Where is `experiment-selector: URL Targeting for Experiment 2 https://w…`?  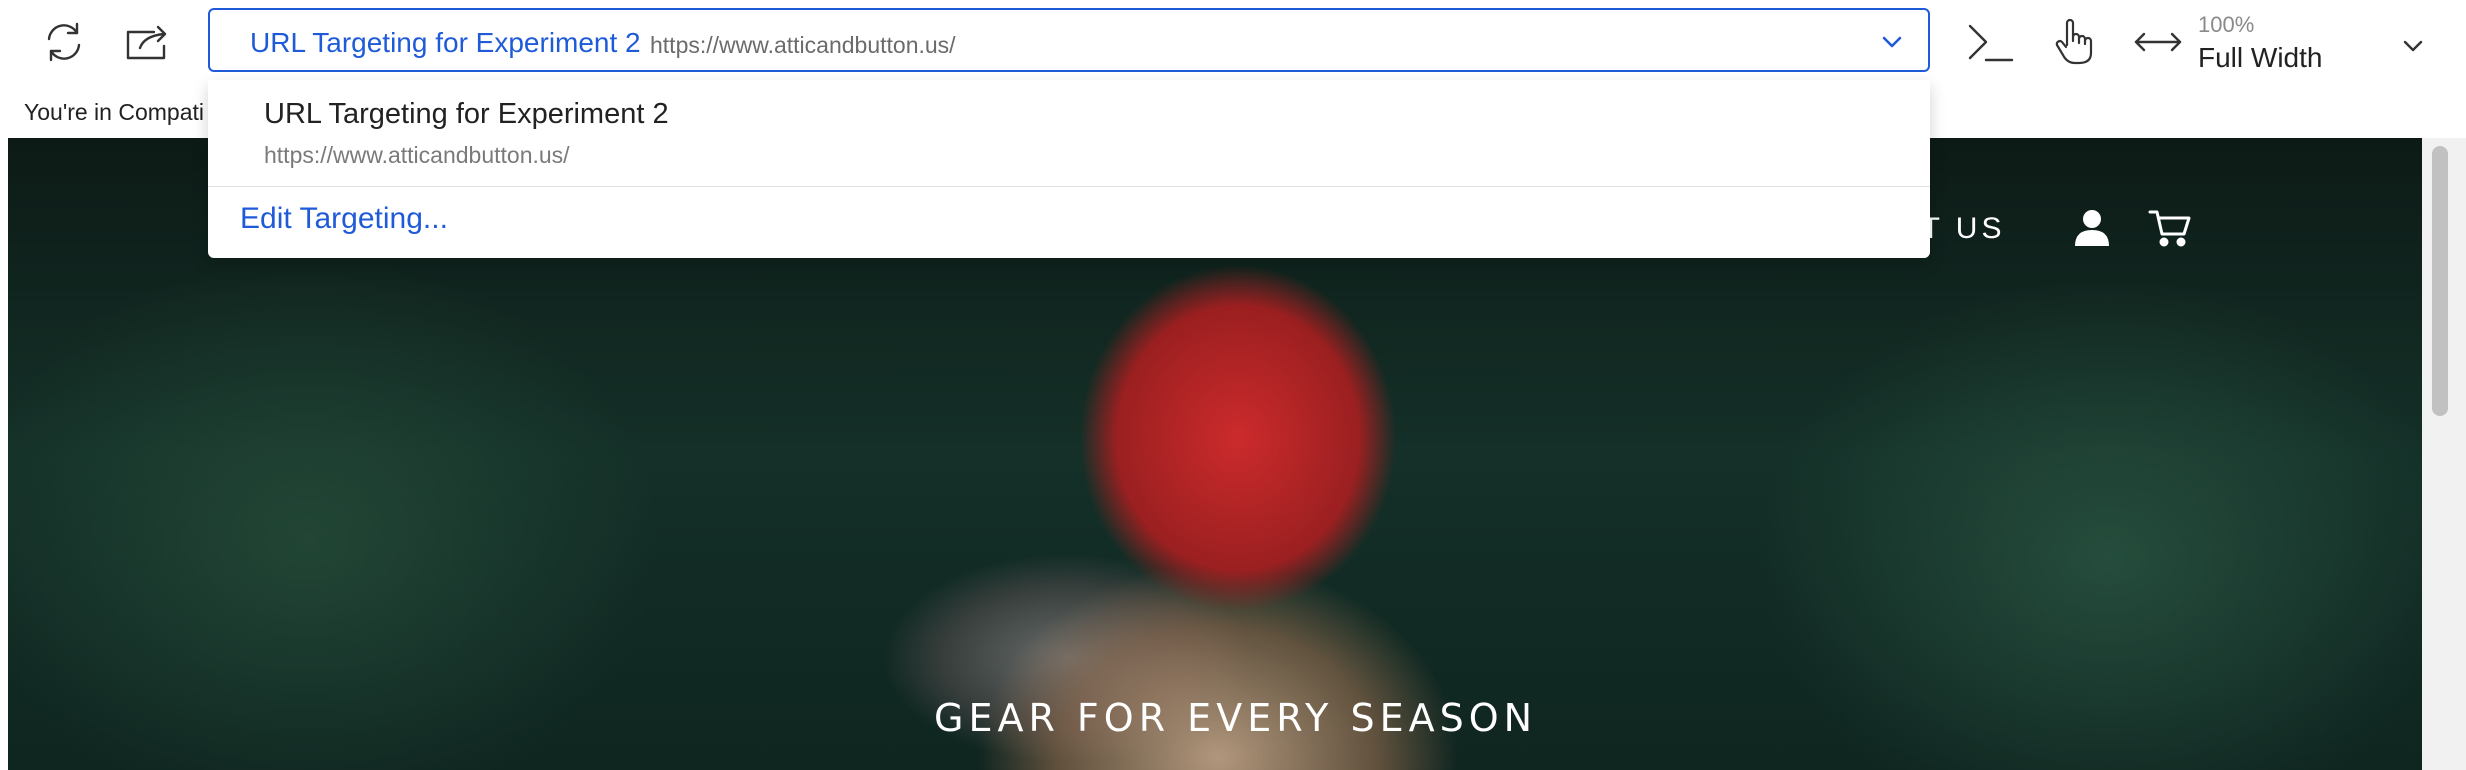
experiment-selector: URL Targeting for Experiment 2 https://w… is located at coordinates (1069, 40).